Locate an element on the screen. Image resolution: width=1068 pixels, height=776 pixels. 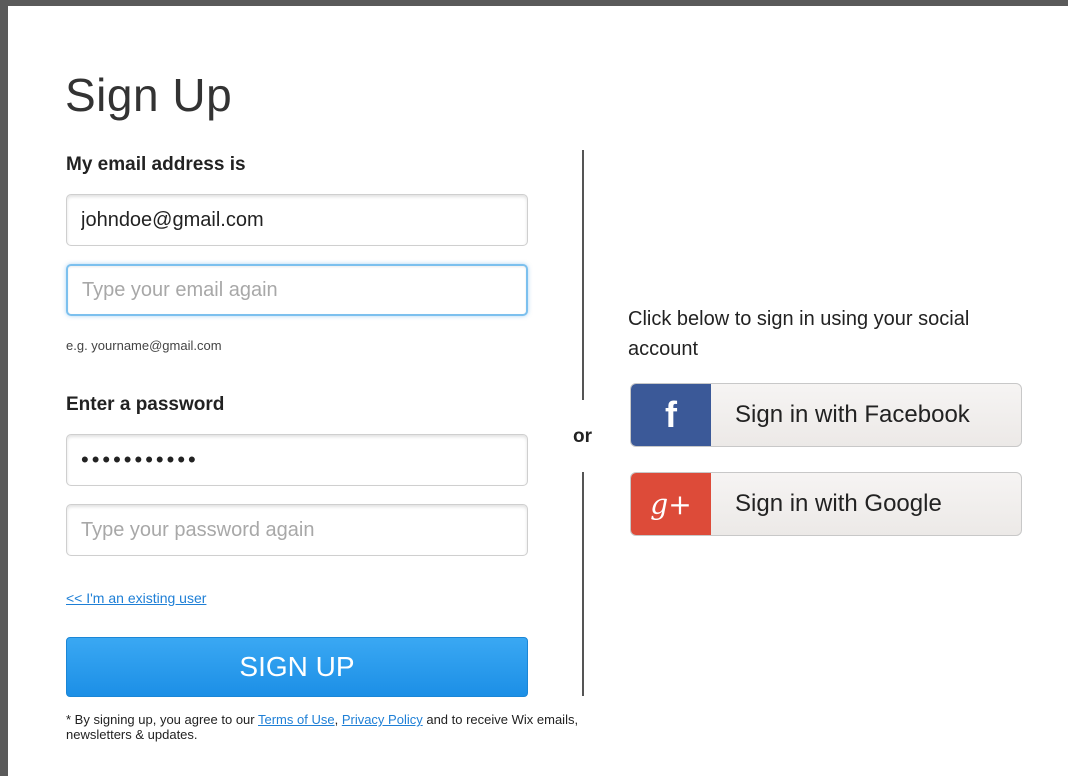
google-signin-button: g+ Sign in with Google is located at coordinates (826, 504).